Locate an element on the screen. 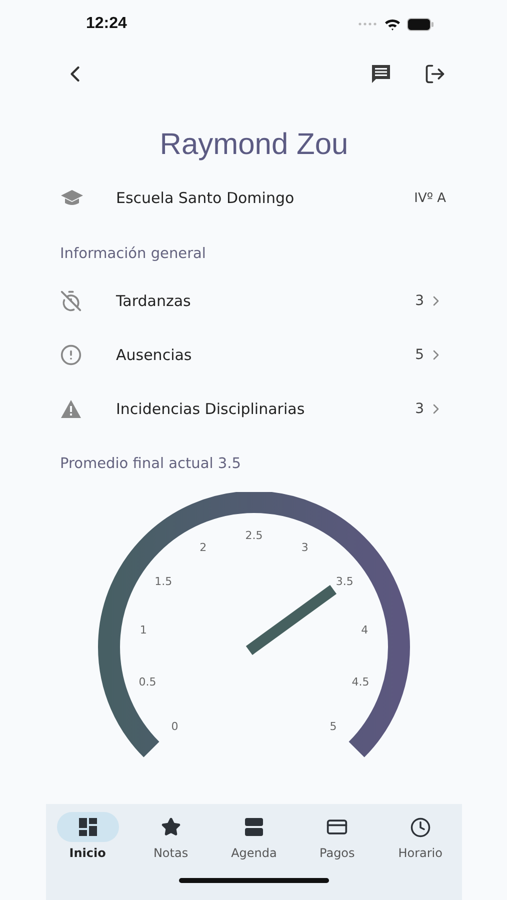  alert-circle-icon is located at coordinates (71, 355).